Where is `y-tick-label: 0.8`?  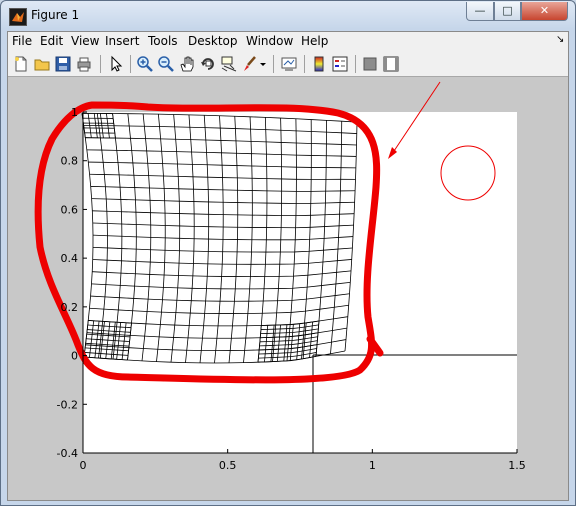
y-tick-label: 0.8 is located at coordinates (70, 161).